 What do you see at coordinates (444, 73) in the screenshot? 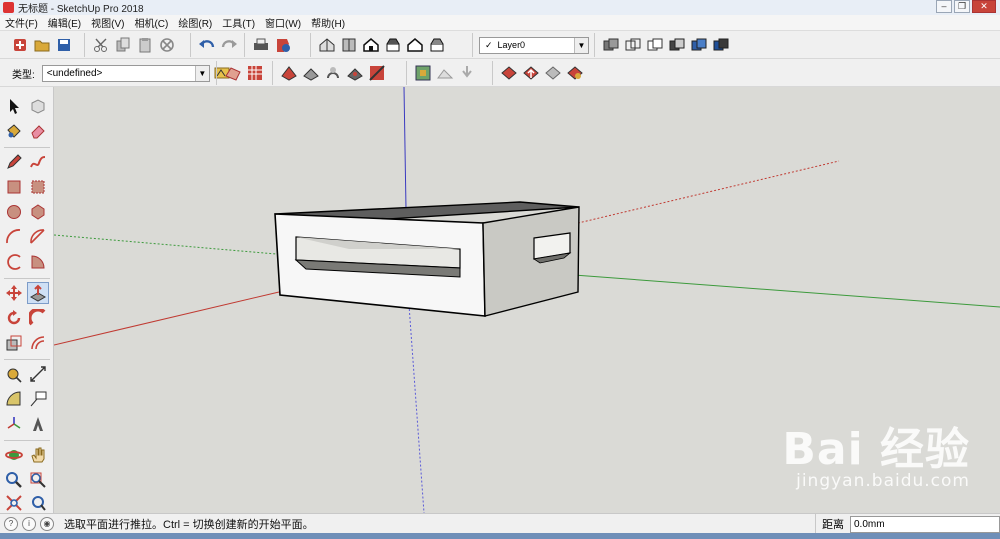
I see `toggle-terrain-button` at bounding box center [444, 73].